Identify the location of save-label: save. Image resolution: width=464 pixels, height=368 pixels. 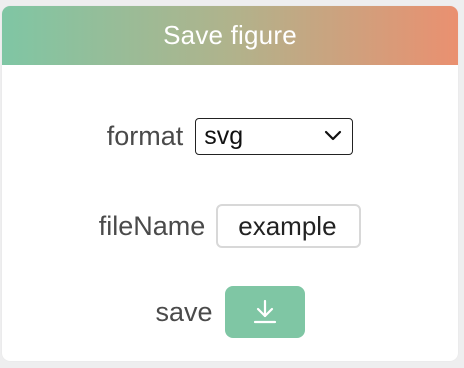
(184, 311).